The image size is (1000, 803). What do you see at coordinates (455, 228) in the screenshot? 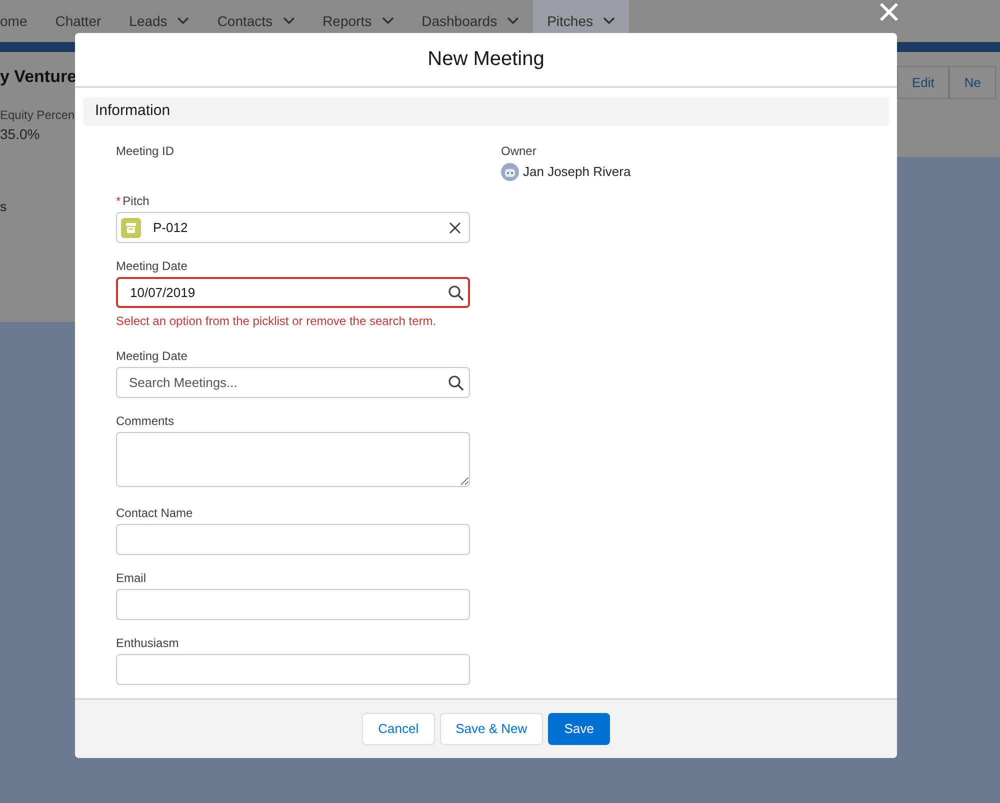
I see `clear-icon` at bounding box center [455, 228].